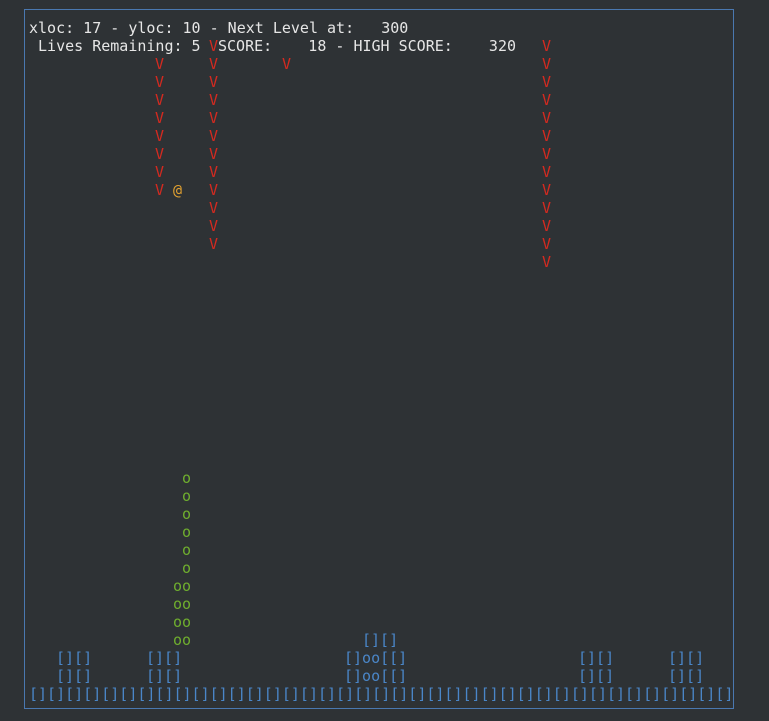  I want to click on position-readout: xloc: 17 - yloc: 10 - Next Level at: 300, so click(219, 28).